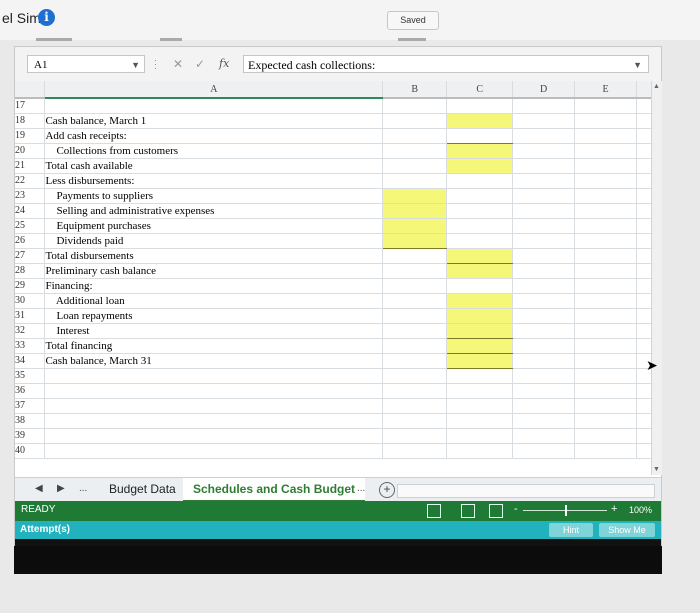 The width and height of the screenshot is (700, 613). Describe the element at coordinates (637, 65) in the screenshot. I see `chevron-down-icon: ▼` at that location.